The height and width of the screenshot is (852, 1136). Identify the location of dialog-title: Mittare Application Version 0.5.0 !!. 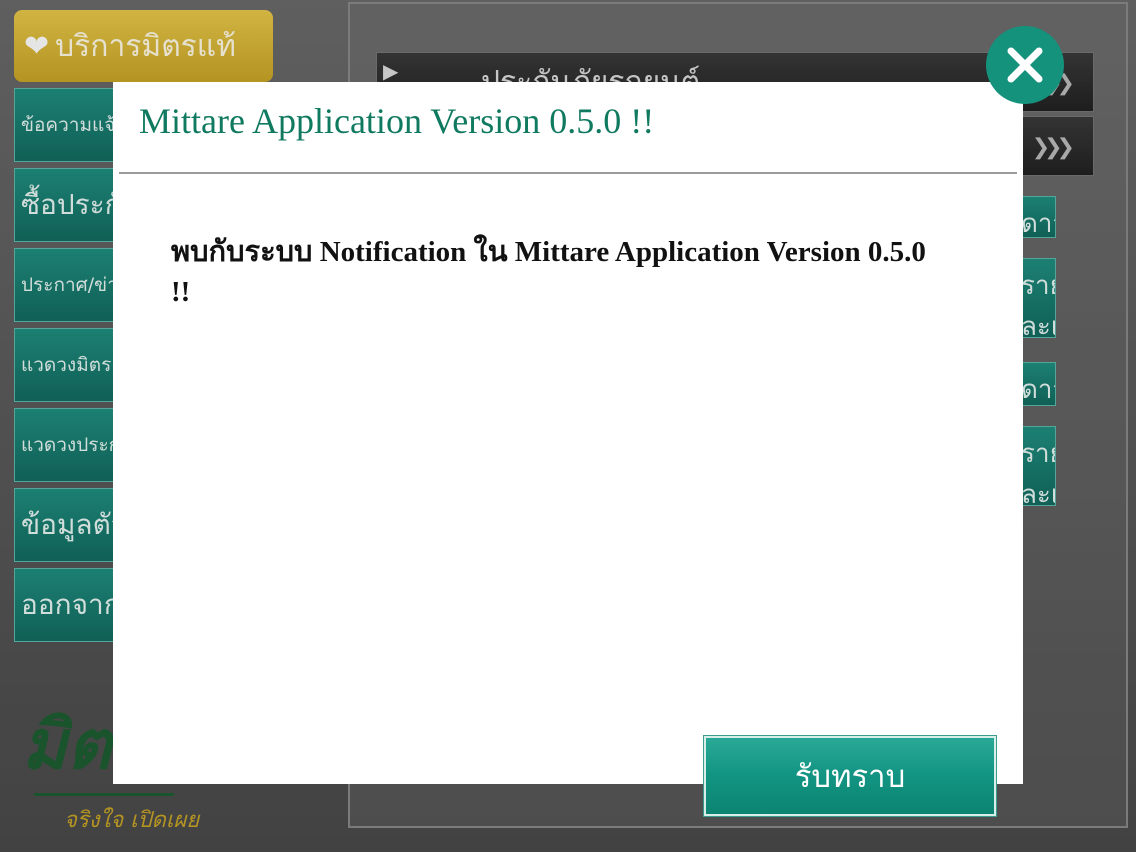
(397, 121).